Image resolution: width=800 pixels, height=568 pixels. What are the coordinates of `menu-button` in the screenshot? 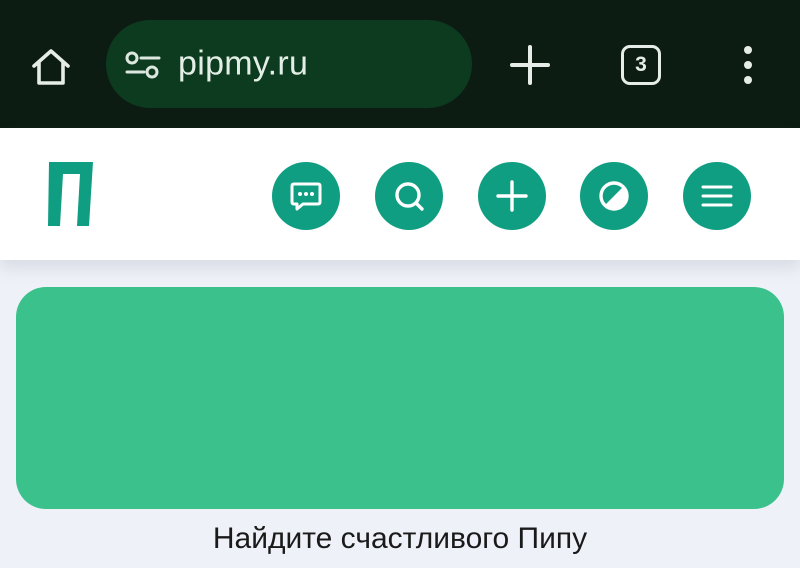 It's located at (717, 196).